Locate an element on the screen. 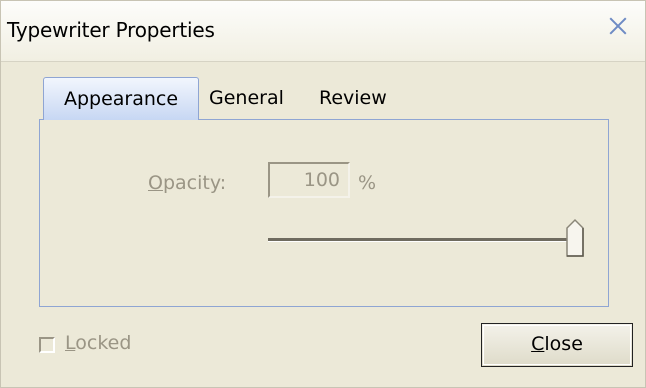  tab-appearance: Appearance is located at coordinates (121, 98).